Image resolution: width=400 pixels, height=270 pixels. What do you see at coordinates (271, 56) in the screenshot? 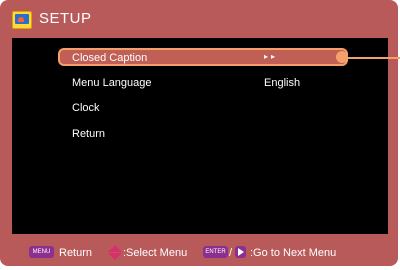
I see `submenu-arrows-icon: ▸▸` at bounding box center [271, 56].